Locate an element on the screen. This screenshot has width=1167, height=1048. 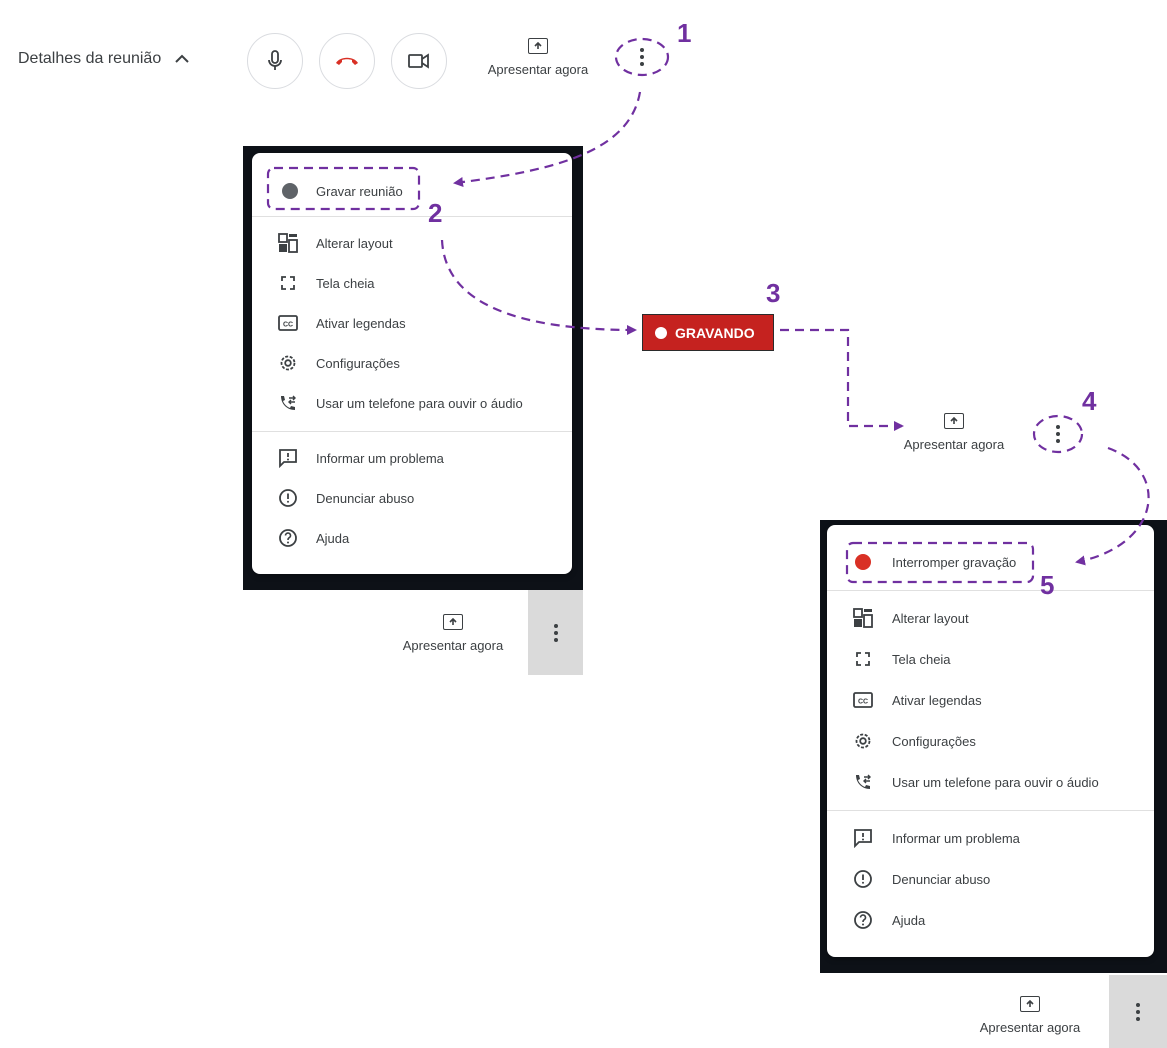
step-number-1: 1 is located at coordinates (684, 33).